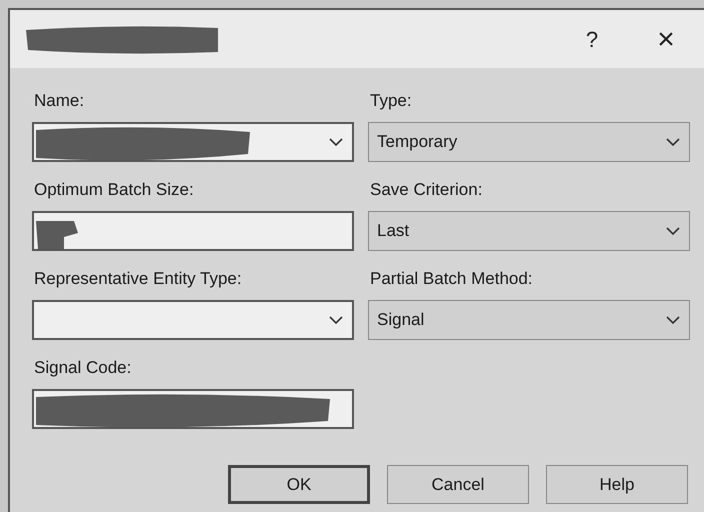 The height and width of the screenshot is (512, 704). Describe the element at coordinates (138, 279) in the screenshot. I see `field-label: Representative Entity Type:` at that location.